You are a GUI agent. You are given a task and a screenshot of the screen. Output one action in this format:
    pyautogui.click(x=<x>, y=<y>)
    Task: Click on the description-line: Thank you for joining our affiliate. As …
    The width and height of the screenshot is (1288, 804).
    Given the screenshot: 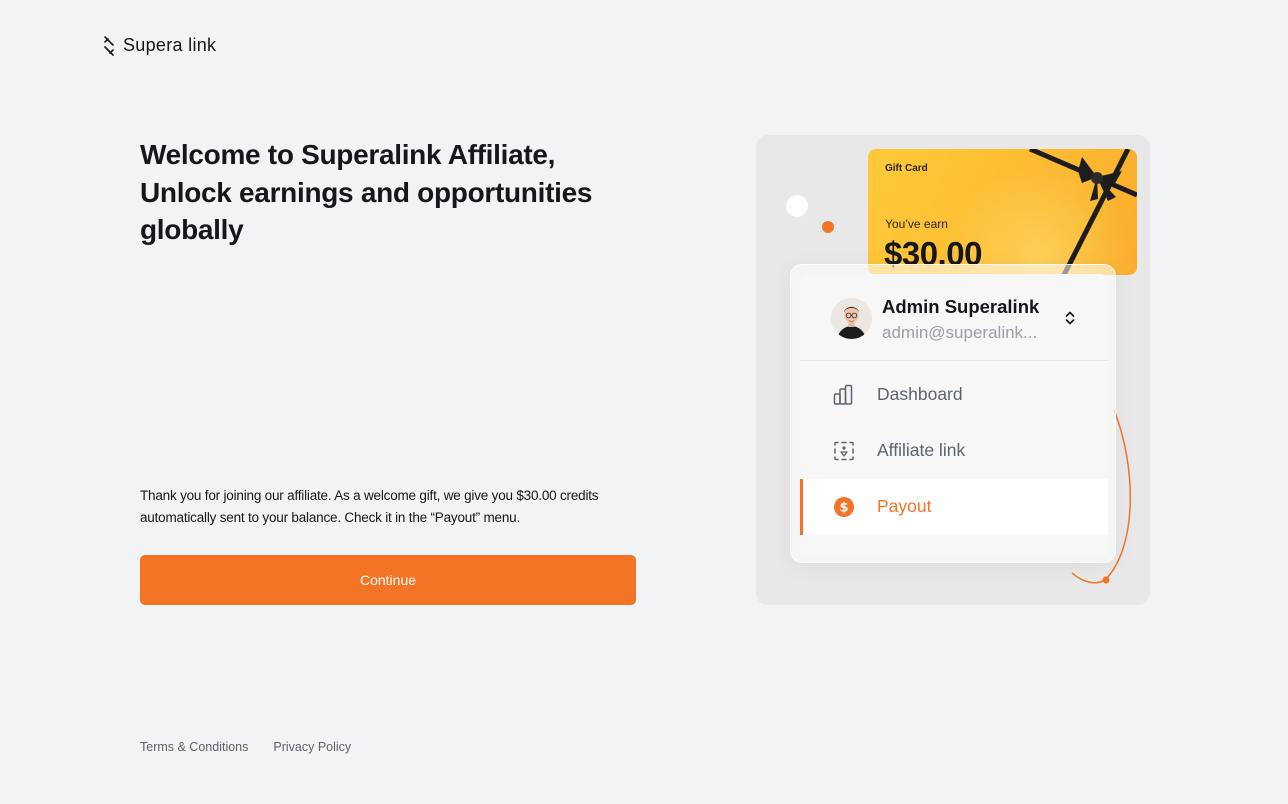 What is the action you would take?
    pyautogui.click(x=369, y=495)
    